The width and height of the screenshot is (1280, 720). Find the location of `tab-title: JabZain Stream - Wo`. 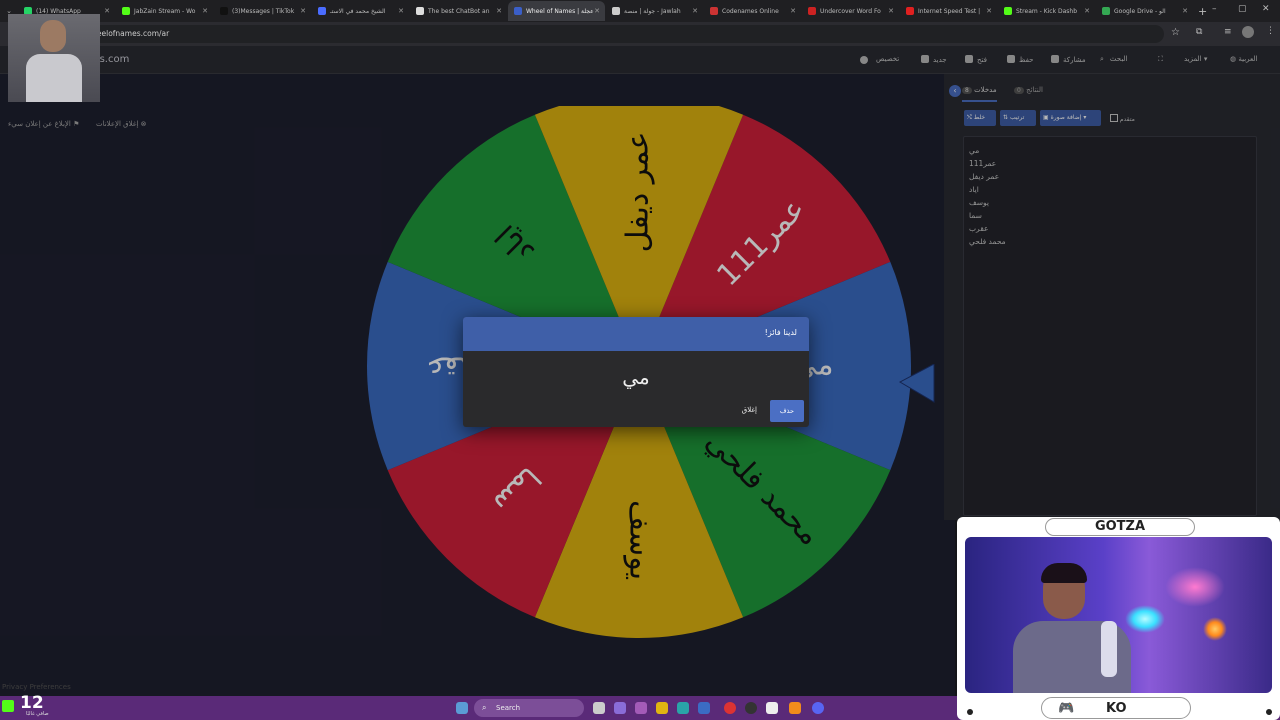

tab-title: JabZain Stream - Wo is located at coordinates (165, 11).